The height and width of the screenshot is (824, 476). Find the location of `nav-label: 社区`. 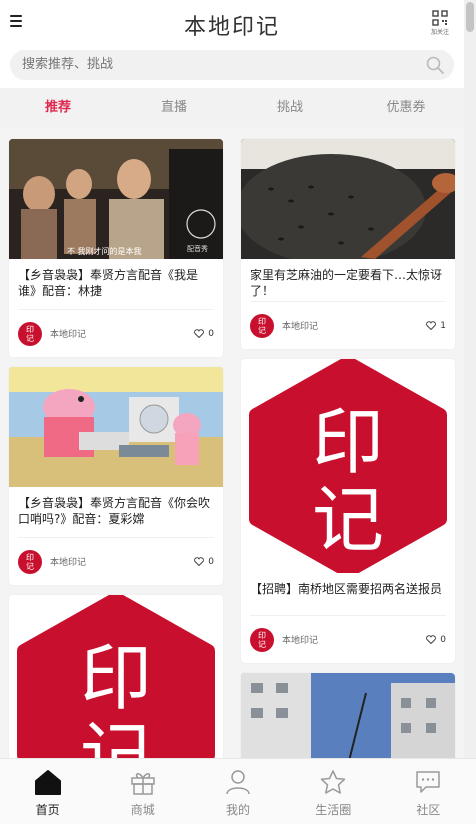

nav-label: 社区 is located at coordinates (428, 810).